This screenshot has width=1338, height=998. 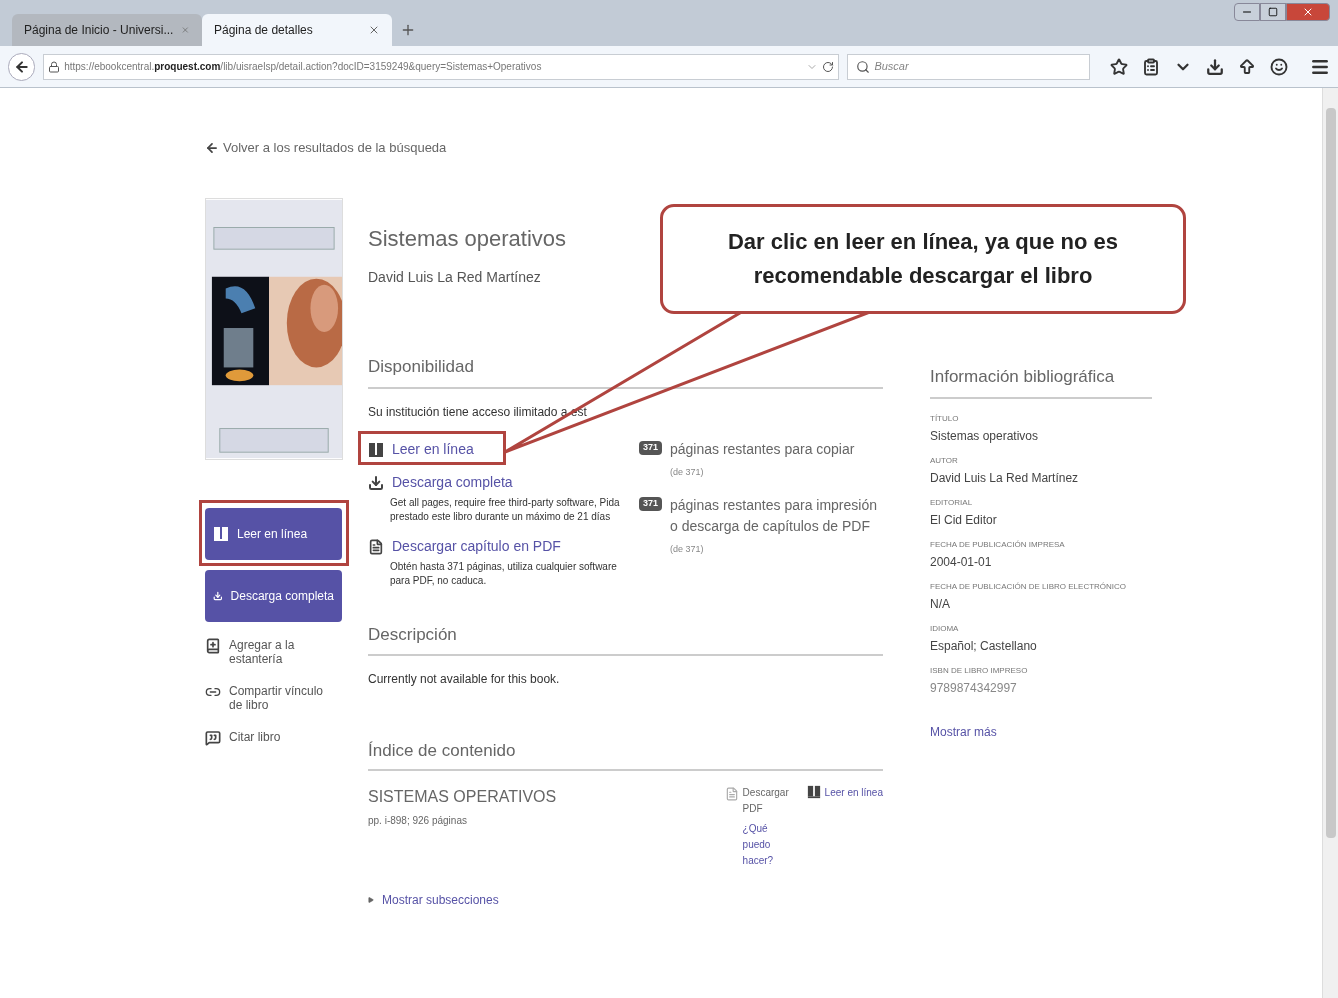 I want to click on field-value: 9789874342997, so click(x=974, y=688).